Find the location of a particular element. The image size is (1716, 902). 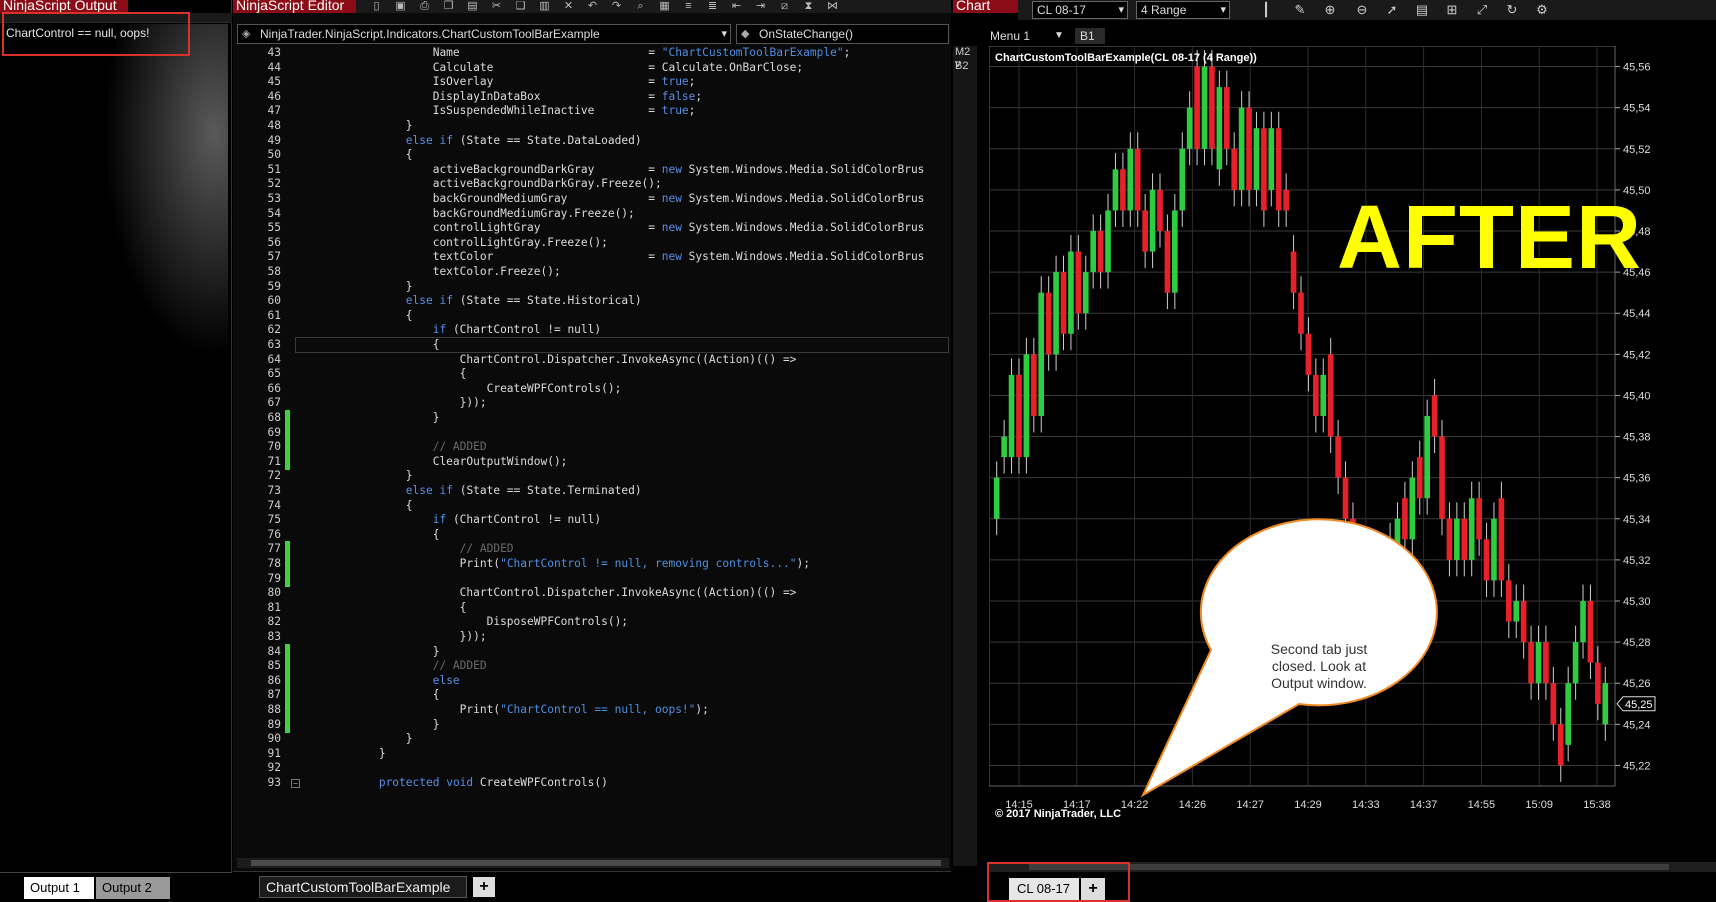

code-line: 54 backGroundMediumGray.Freeze(); is located at coordinates (593, 214).